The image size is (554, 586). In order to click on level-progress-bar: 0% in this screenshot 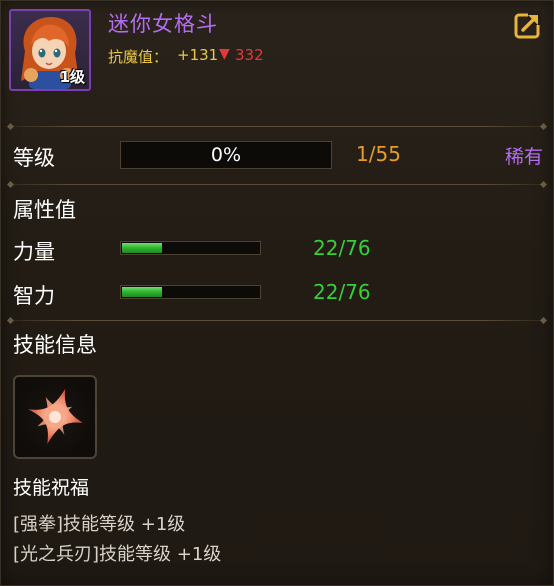, I will do `click(226, 155)`.